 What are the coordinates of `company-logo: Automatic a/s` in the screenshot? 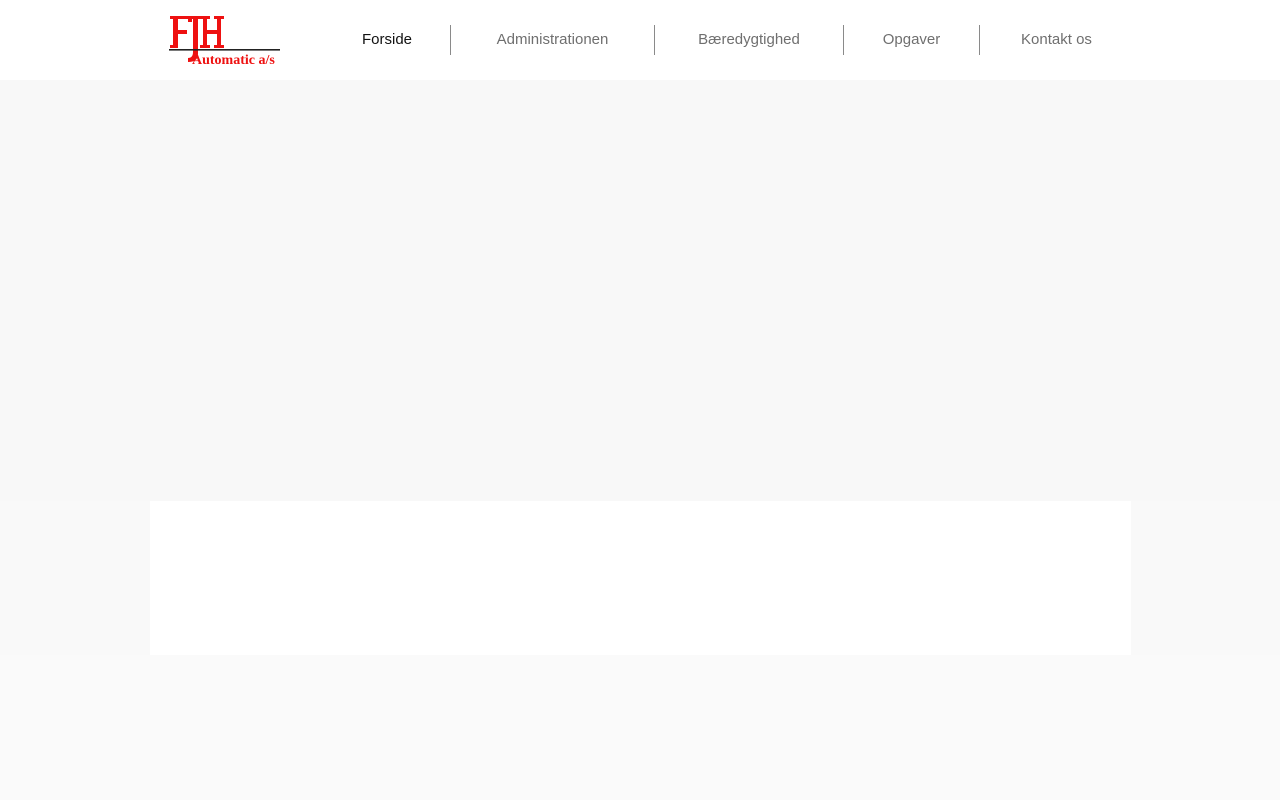 It's located at (225, 41).